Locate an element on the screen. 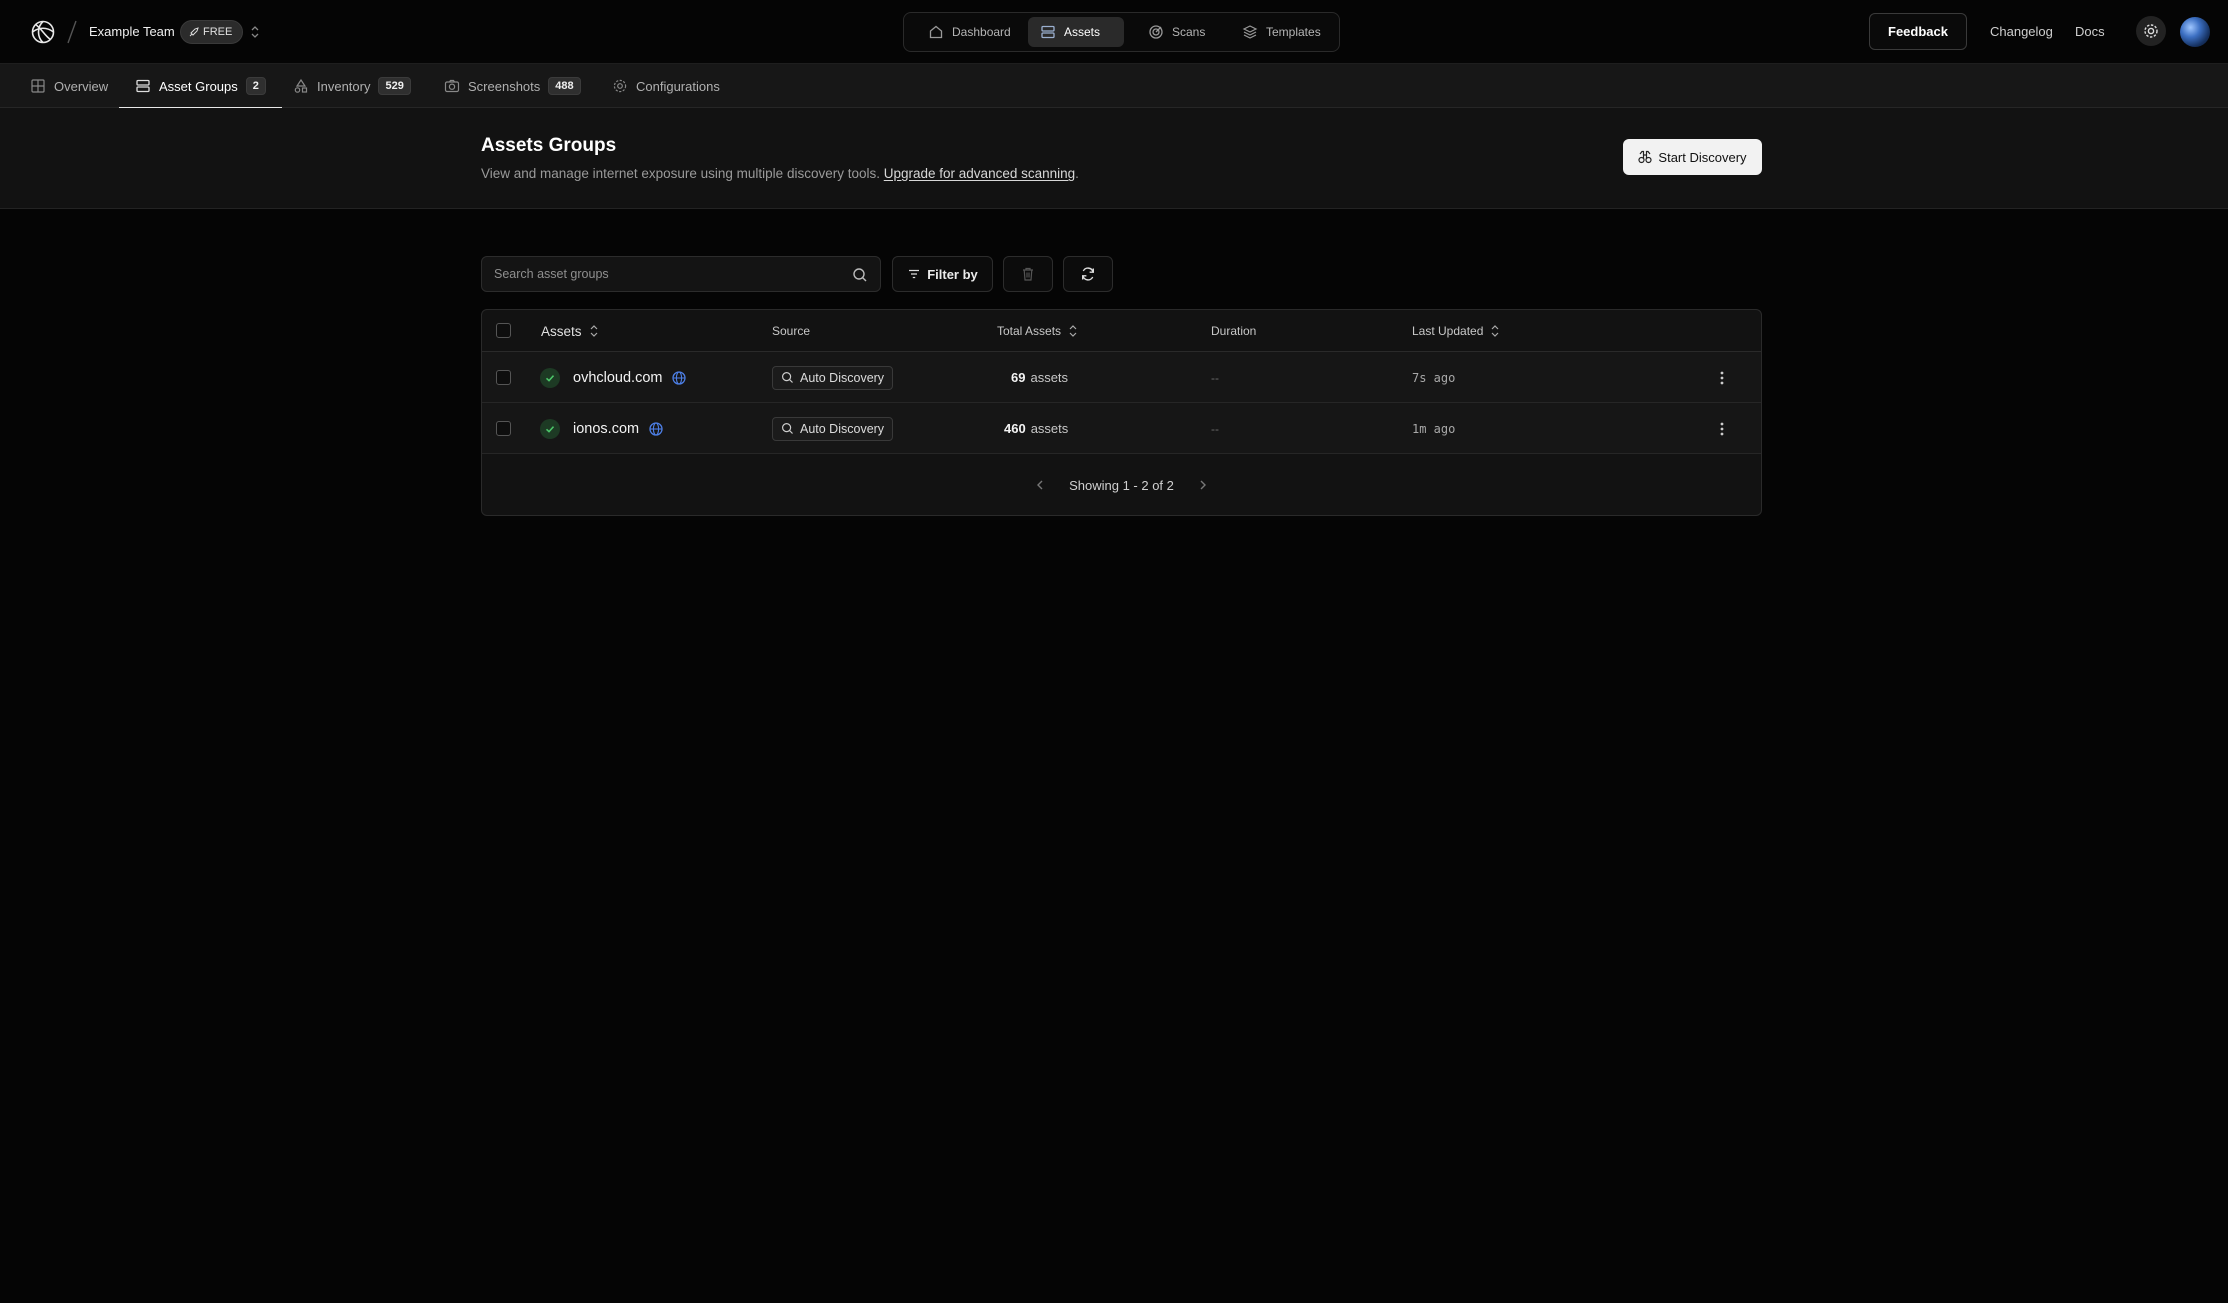 The height and width of the screenshot is (1303, 2228). column-header-total-assets: Total Assets is located at coordinates (1038, 331).